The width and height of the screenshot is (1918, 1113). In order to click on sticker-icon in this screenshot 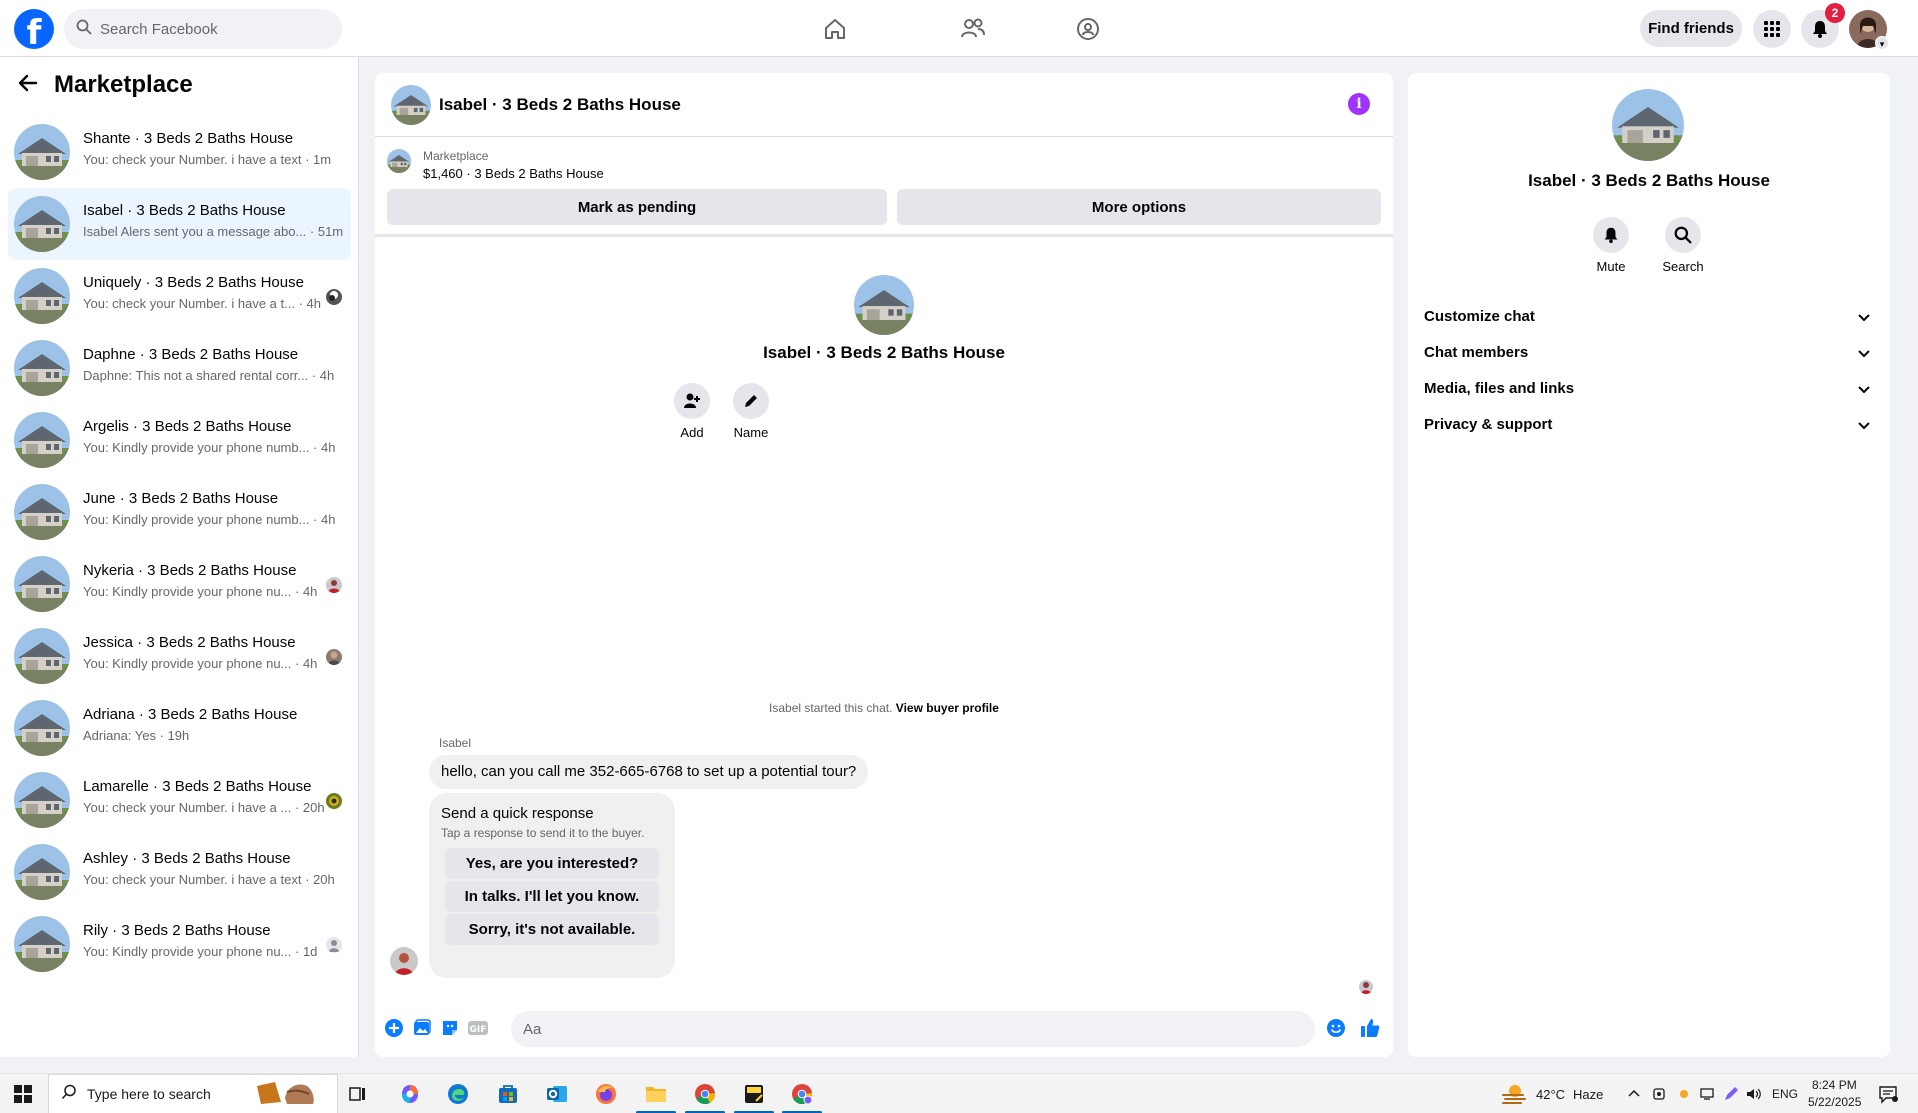, I will do `click(450, 1028)`.